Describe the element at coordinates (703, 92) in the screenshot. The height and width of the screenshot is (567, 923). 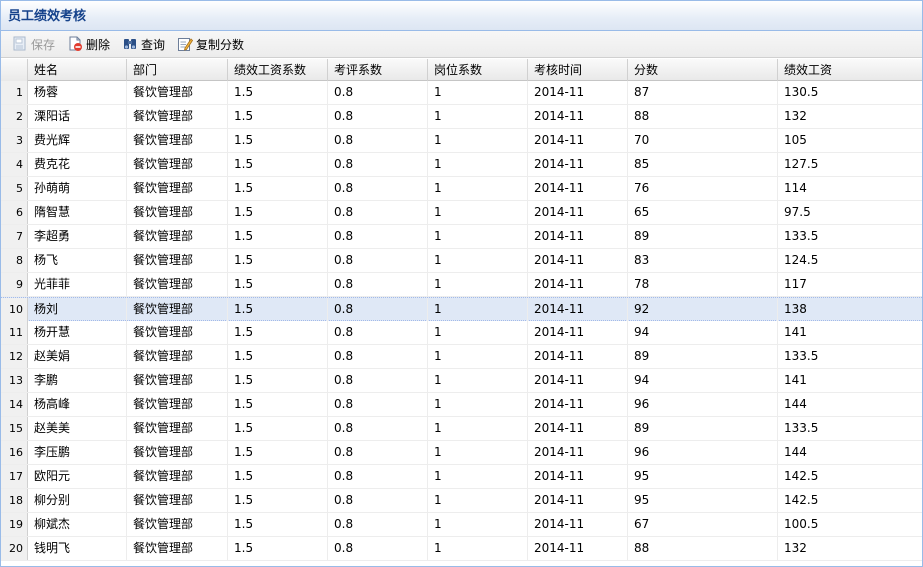
I see `score-cell: 87` at that location.